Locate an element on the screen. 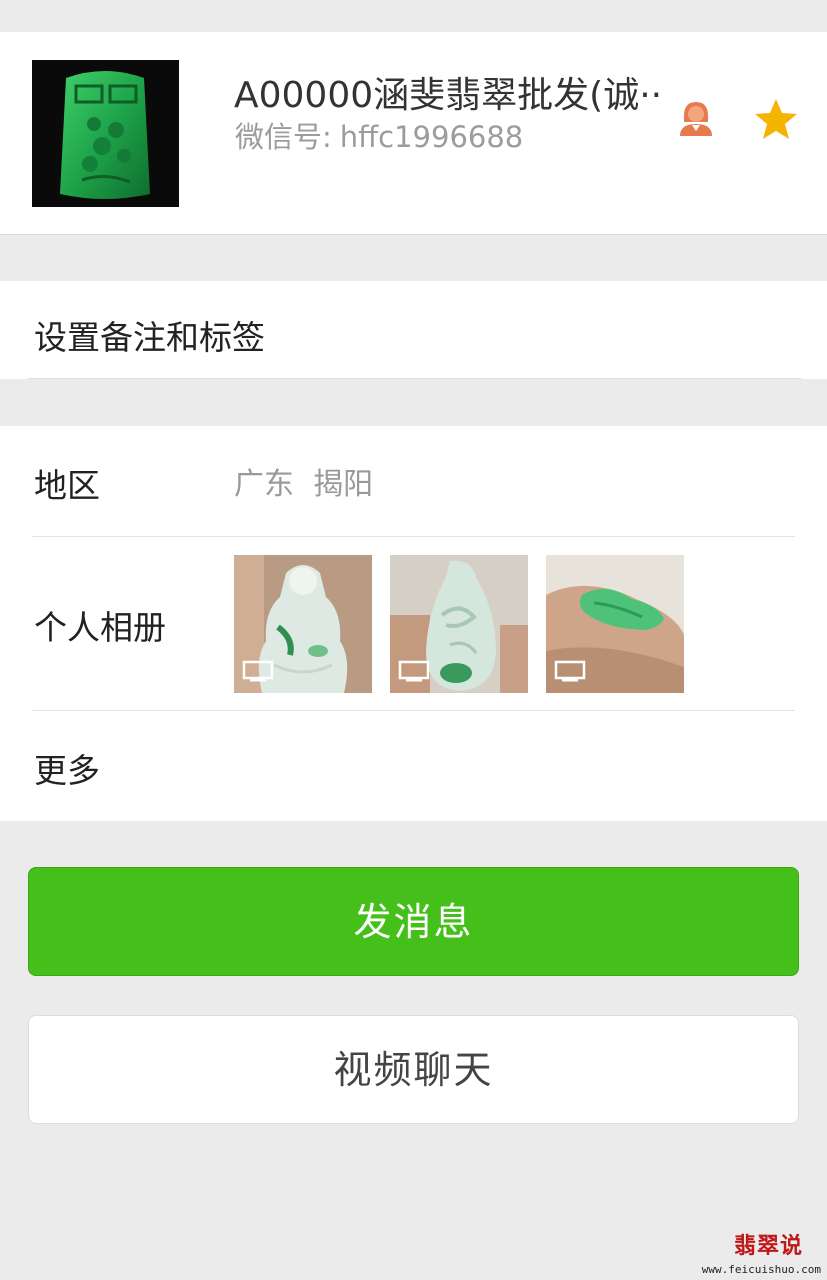 This screenshot has height=1280, width=827. wechat-id-row: 微信号: hffc1996688 is located at coordinates (379, 135).